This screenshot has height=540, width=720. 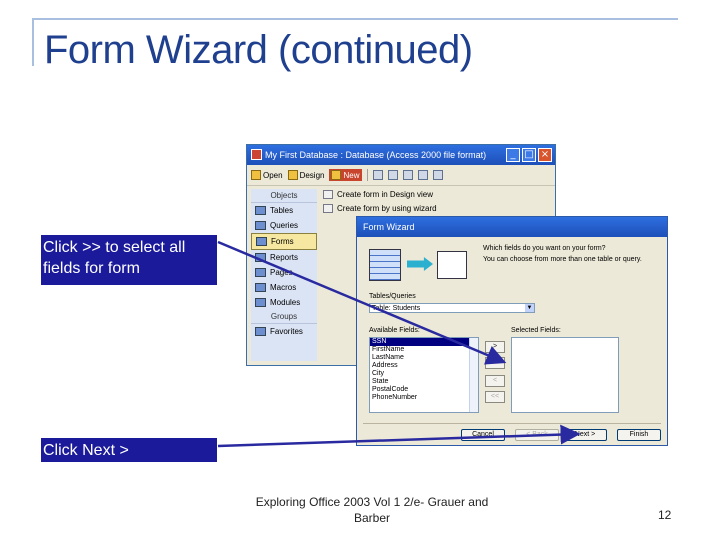 What do you see at coordinates (292, 175) in the screenshot?
I see `design-icon` at bounding box center [292, 175].